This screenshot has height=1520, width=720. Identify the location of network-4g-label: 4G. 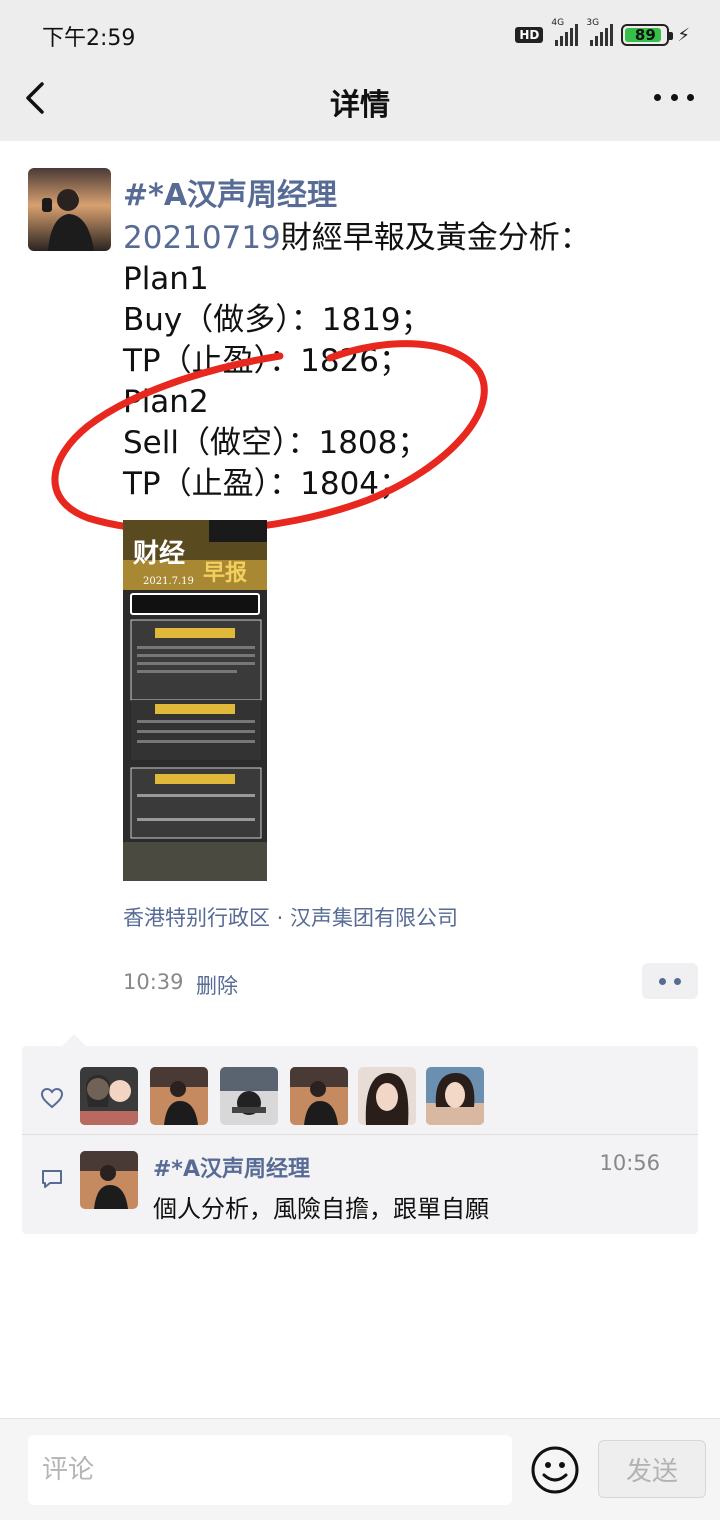
(558, 23).